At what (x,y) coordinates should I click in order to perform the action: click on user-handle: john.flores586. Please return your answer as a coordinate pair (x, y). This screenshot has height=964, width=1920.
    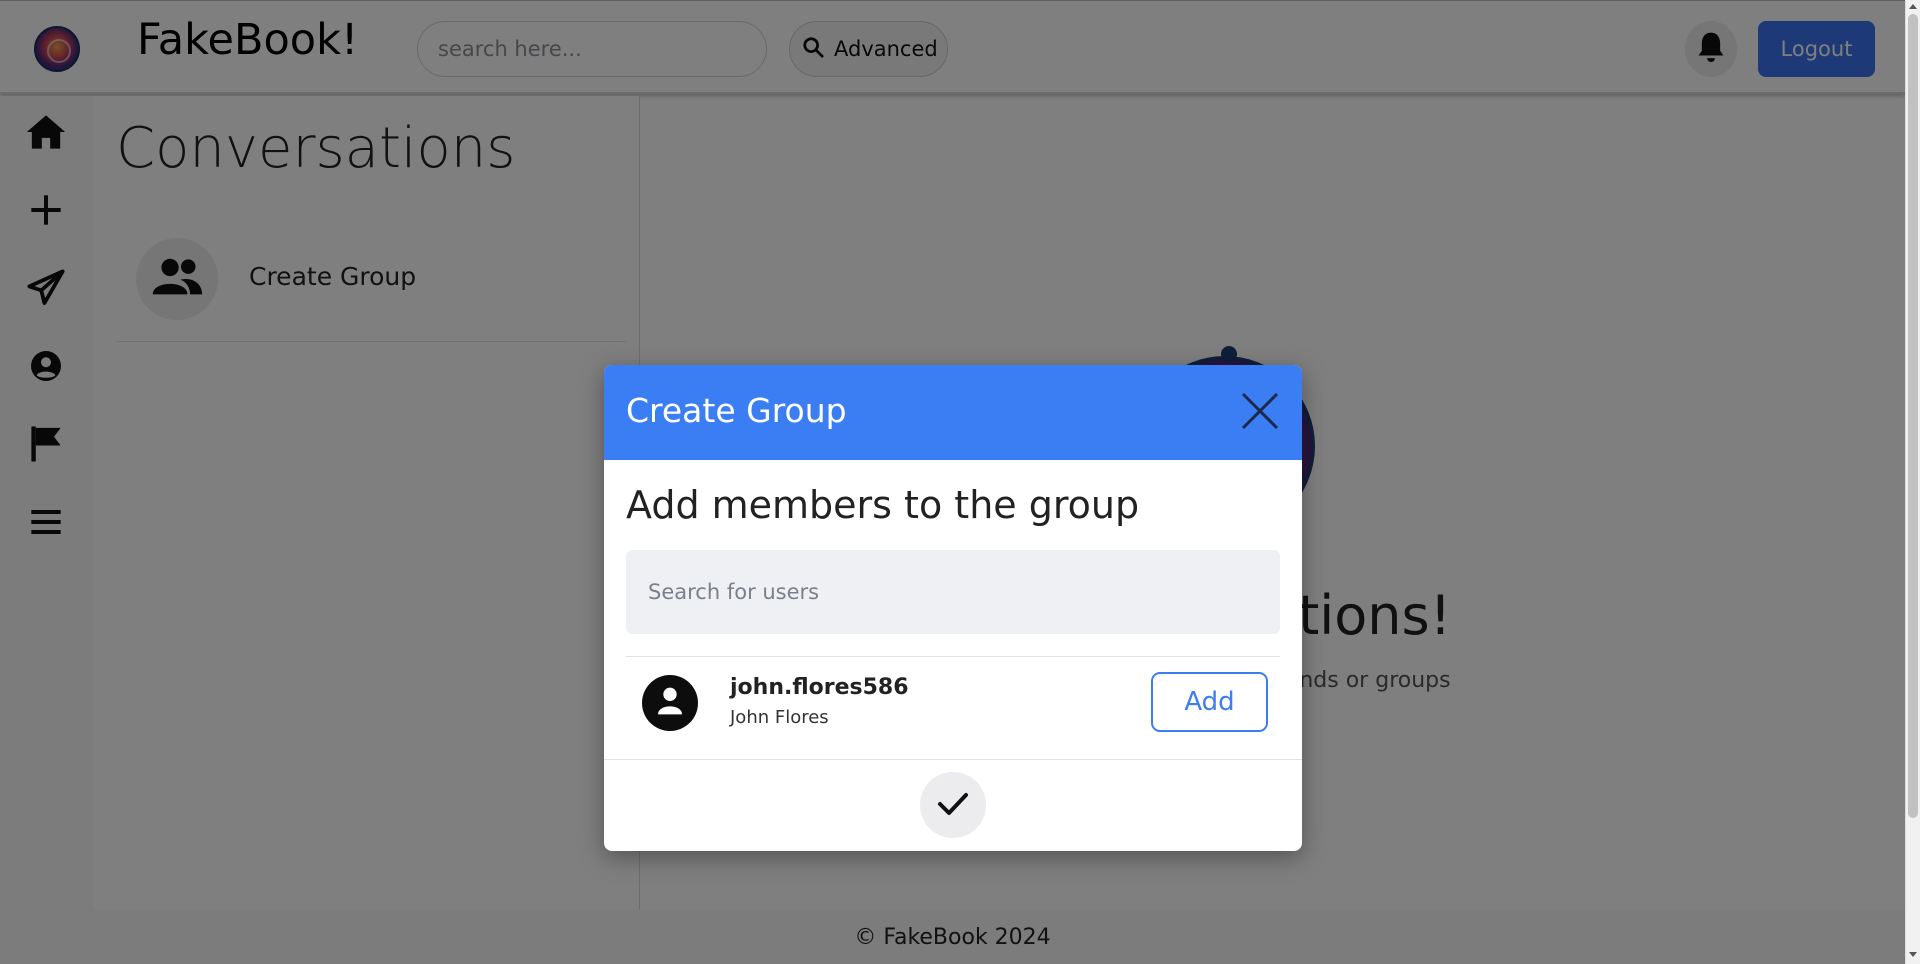
    Looking at the image, I should click on (819, 687).